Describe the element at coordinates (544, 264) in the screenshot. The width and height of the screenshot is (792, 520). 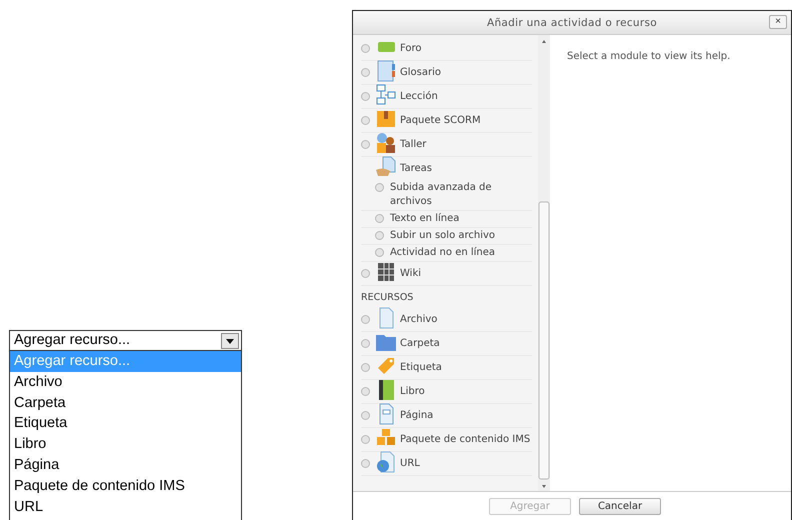
I see `scrollbar` at that location.